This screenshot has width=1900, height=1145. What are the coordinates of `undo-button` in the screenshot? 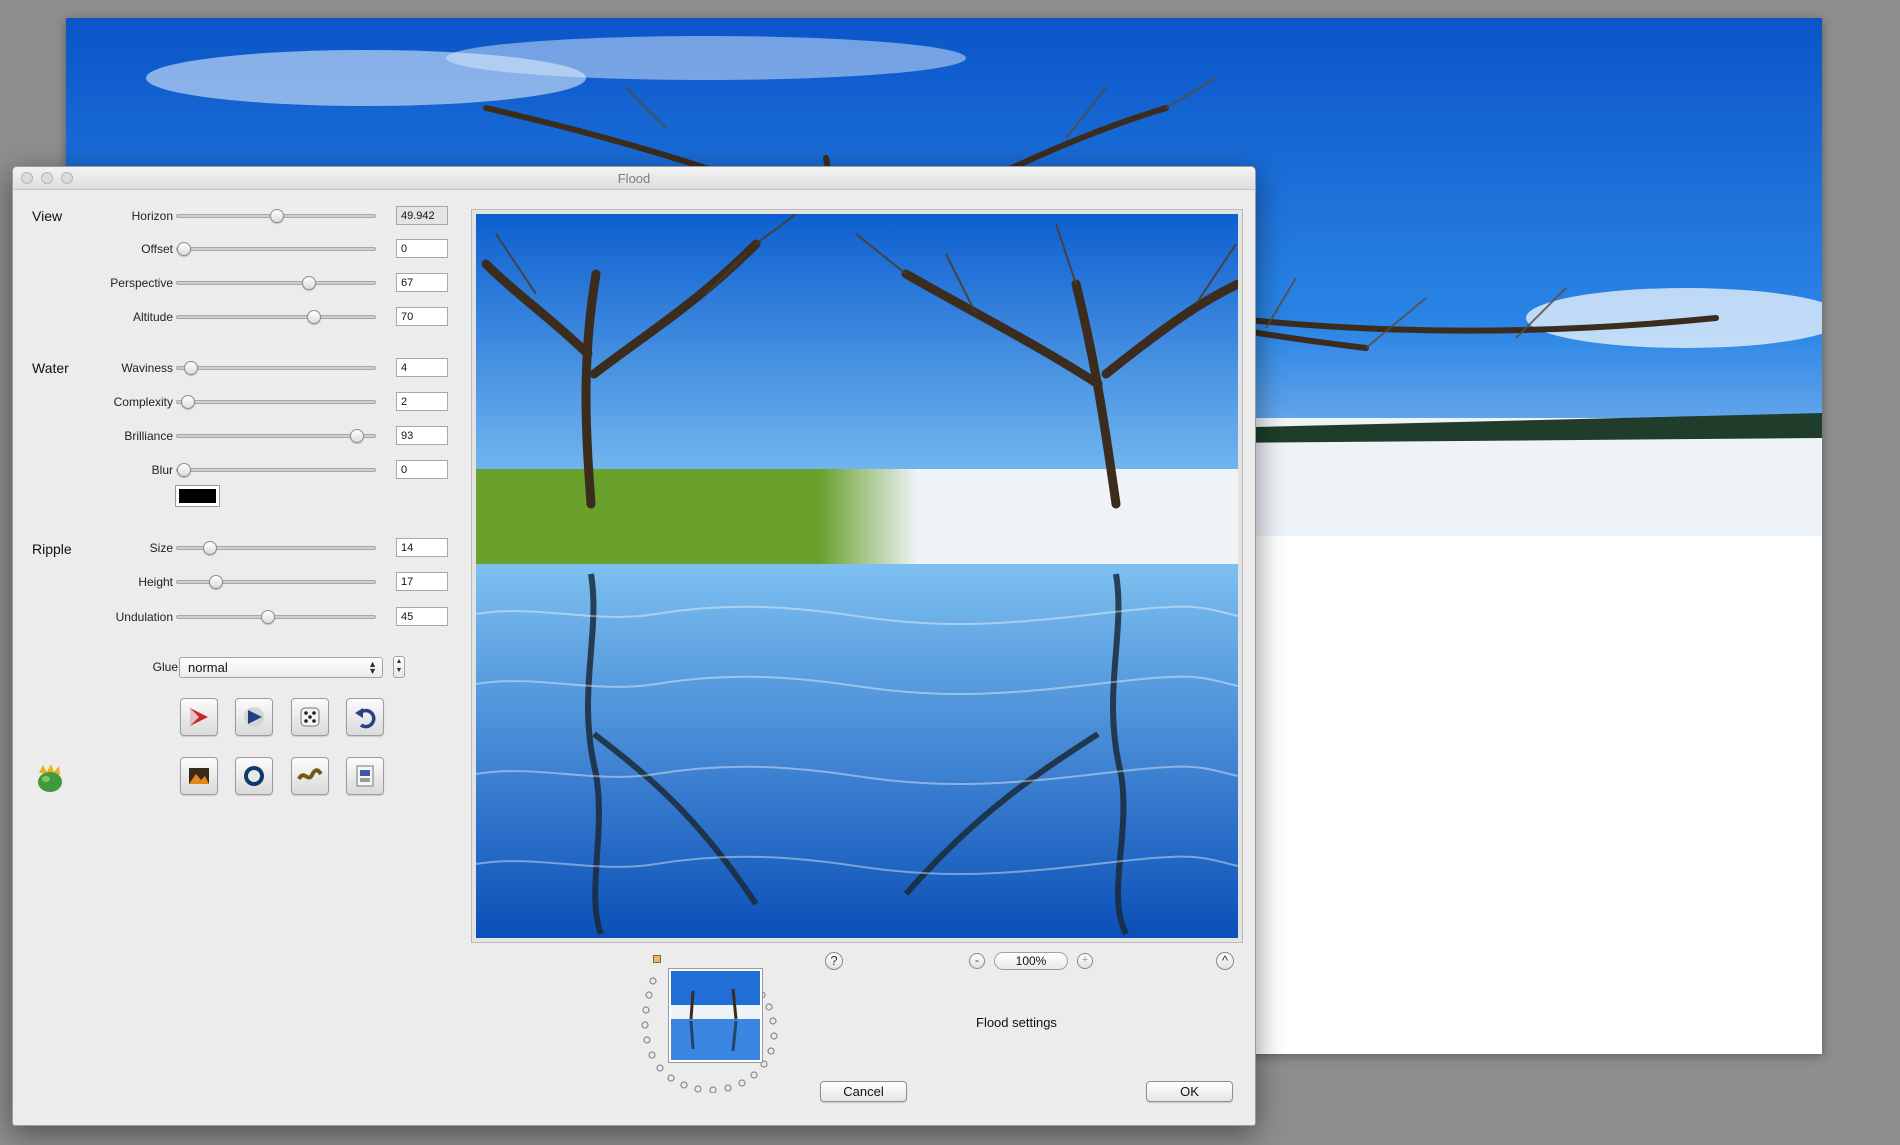 It's located at (365, 717).